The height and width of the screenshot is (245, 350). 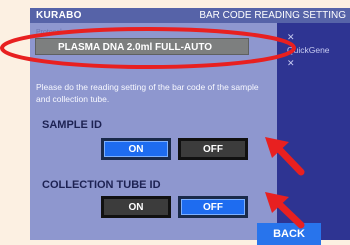 What do you see at coordinates (272, 15) in the screenshot?
I see `screen-title: BAR CODE READING SETTING` at bounding box center [272, 15].